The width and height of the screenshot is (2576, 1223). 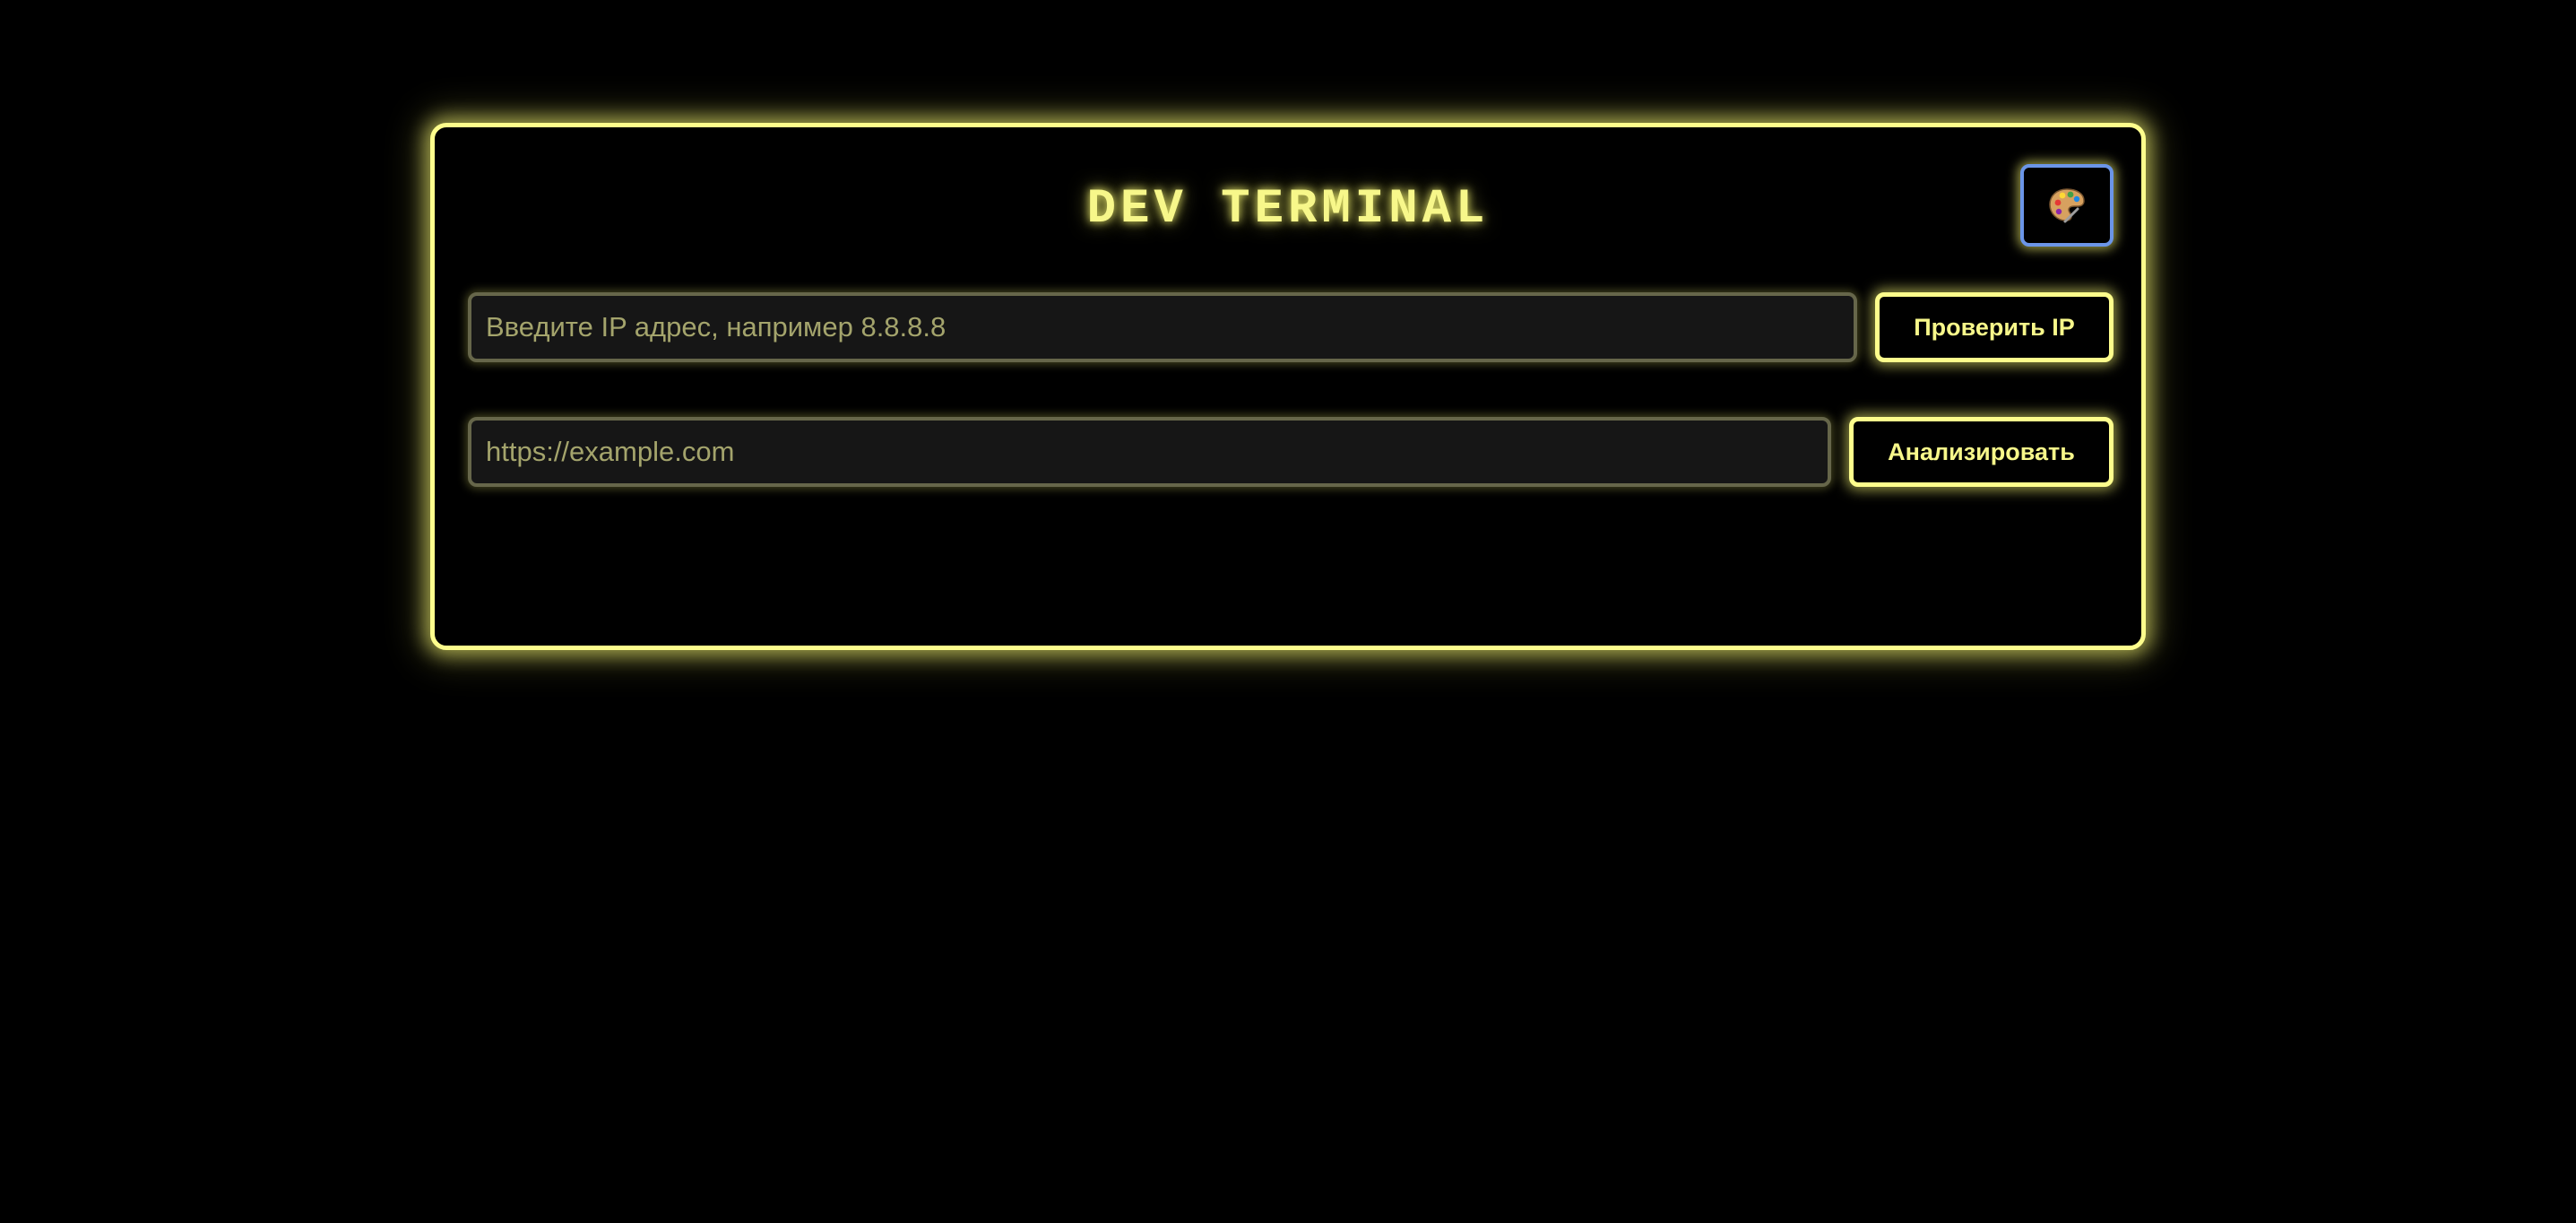 What do you see at coordinates (1149, 452) in the screenshot?
I see `url-input` at bounding box center [1149, 452].